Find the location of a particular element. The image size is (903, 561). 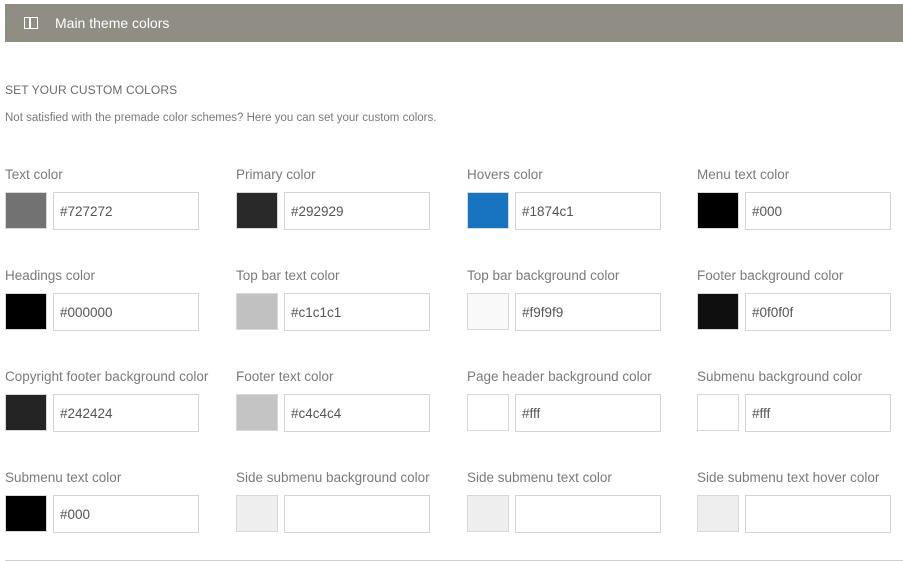

color-field: Menu text color is located at coordinates (800, 212).